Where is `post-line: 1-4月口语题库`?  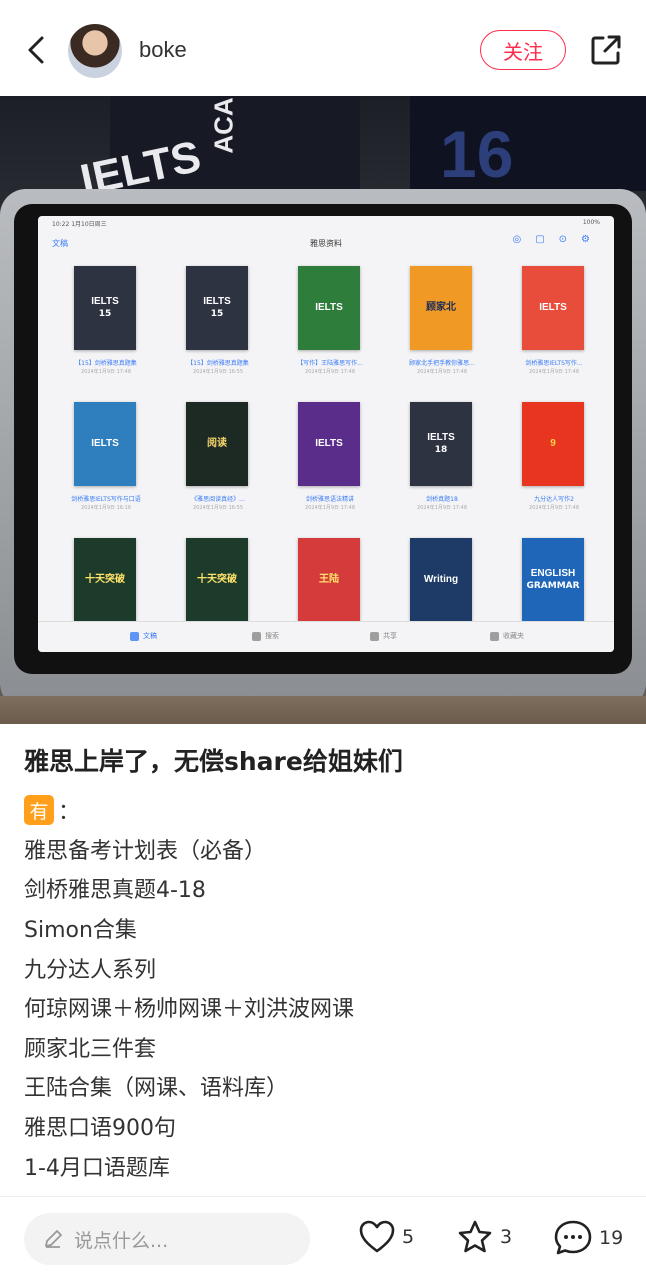 post-line: 1-4月口语题库 is located at coordinates (97, 1168).